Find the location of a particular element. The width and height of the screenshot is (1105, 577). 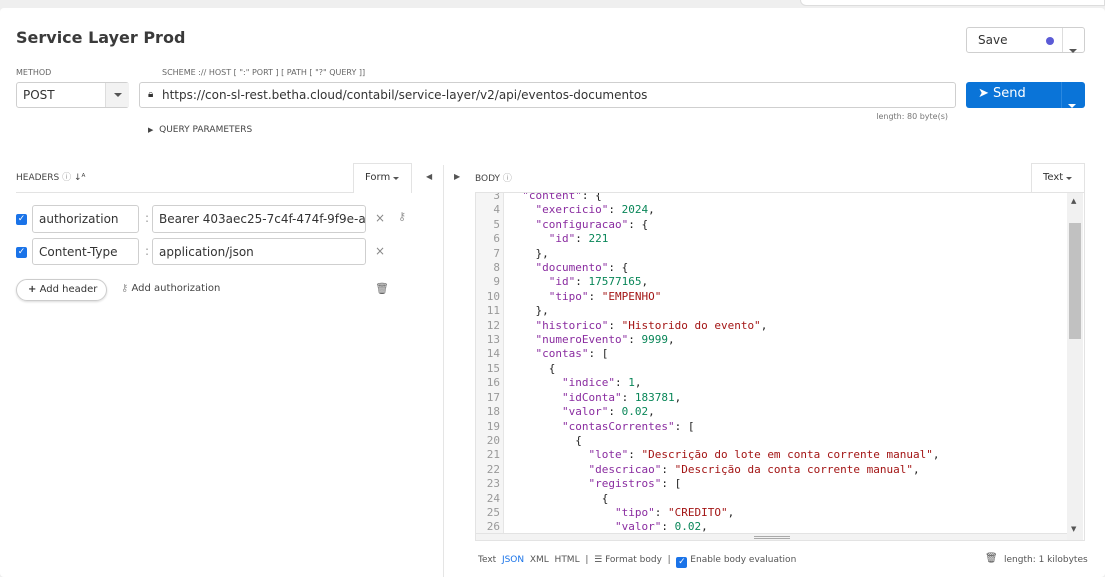

align-icon: ☰ is located at coordinates (598, 560).